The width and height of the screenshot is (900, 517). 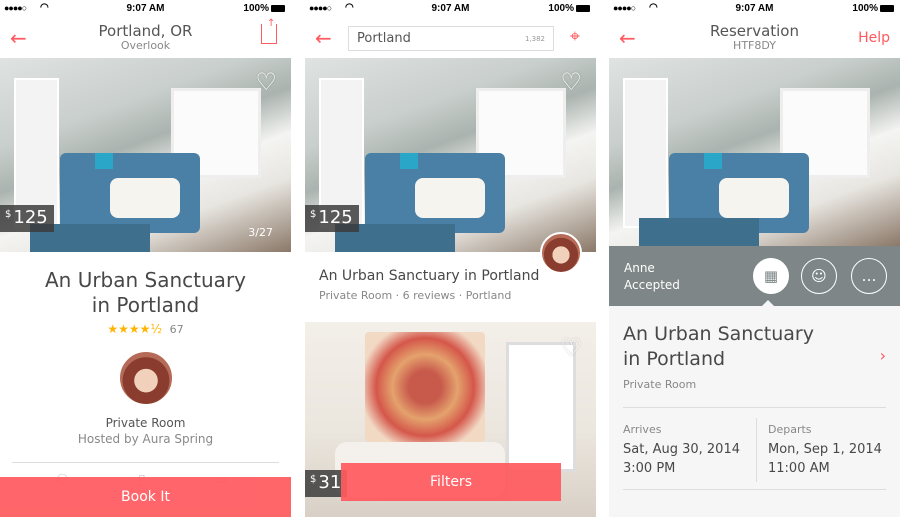 I want to click on rating: ★★★★½ 67, so click(x=145, y=329).